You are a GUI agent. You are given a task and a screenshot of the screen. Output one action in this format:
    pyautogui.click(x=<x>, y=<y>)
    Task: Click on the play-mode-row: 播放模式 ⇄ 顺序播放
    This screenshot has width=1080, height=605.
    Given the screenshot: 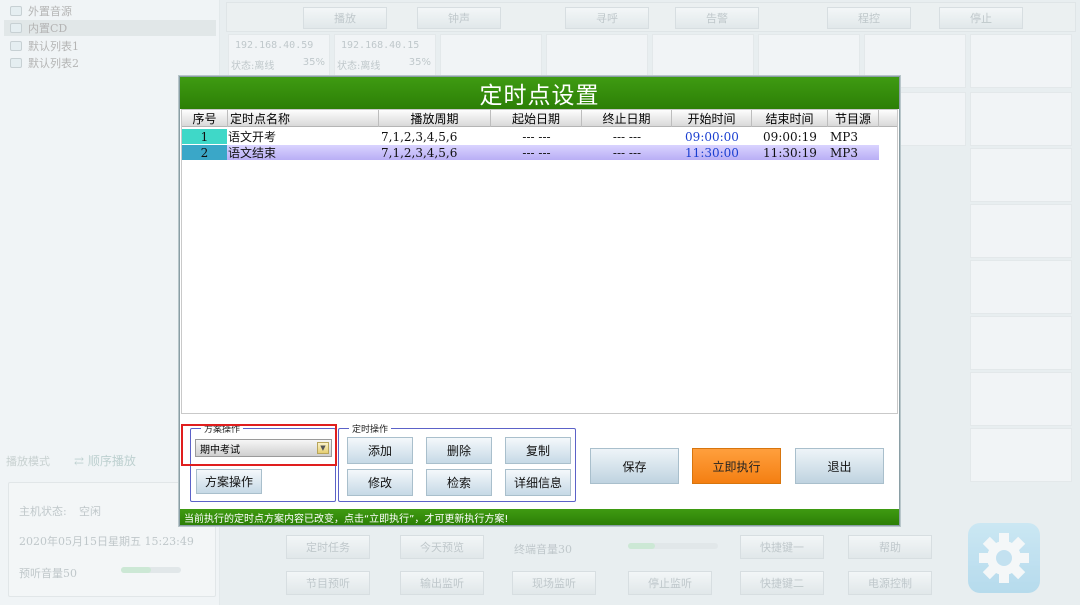 What is the action you would take?
    pyautogui.click(x=71, y=460)
    